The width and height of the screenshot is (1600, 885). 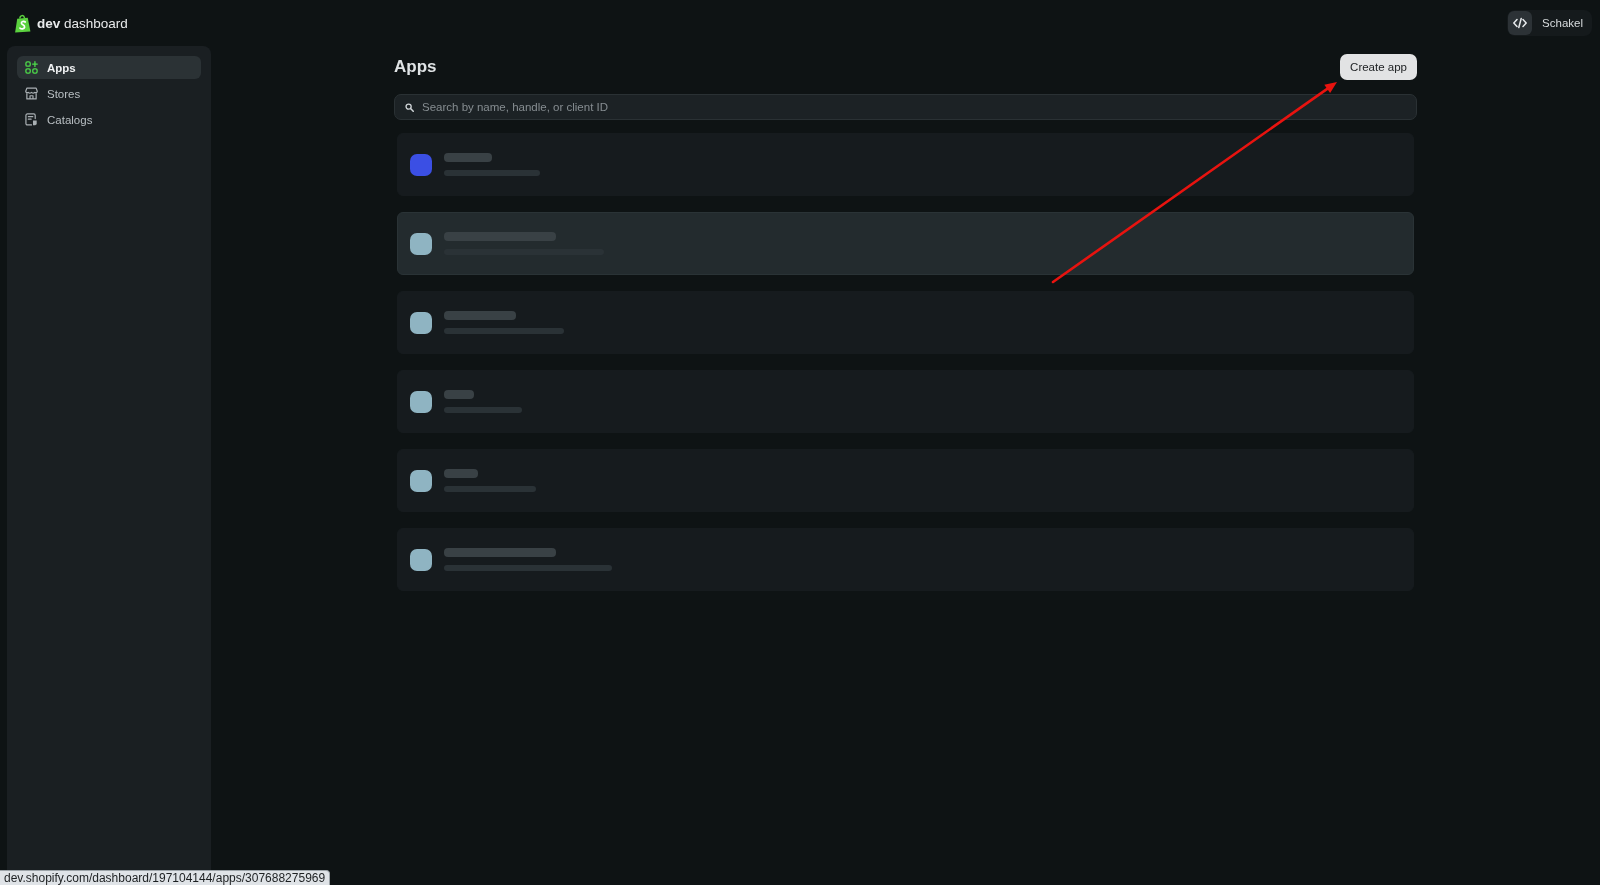 What do you see at coordinates (109, 67) in the screenshot?
I see `sidebar-item: Apps` at bounding box center [109, 67].